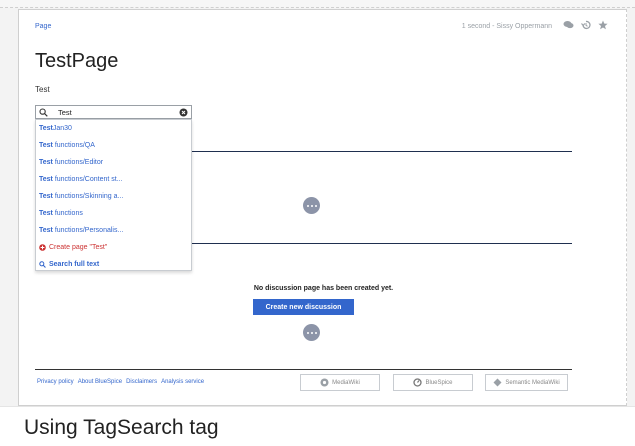 The width and height of the screenshot is (635, 446). Describe the element at coordinates (113, 162) in the screenshot. I see `suggestion-item: Test functions/Editor` at that location.